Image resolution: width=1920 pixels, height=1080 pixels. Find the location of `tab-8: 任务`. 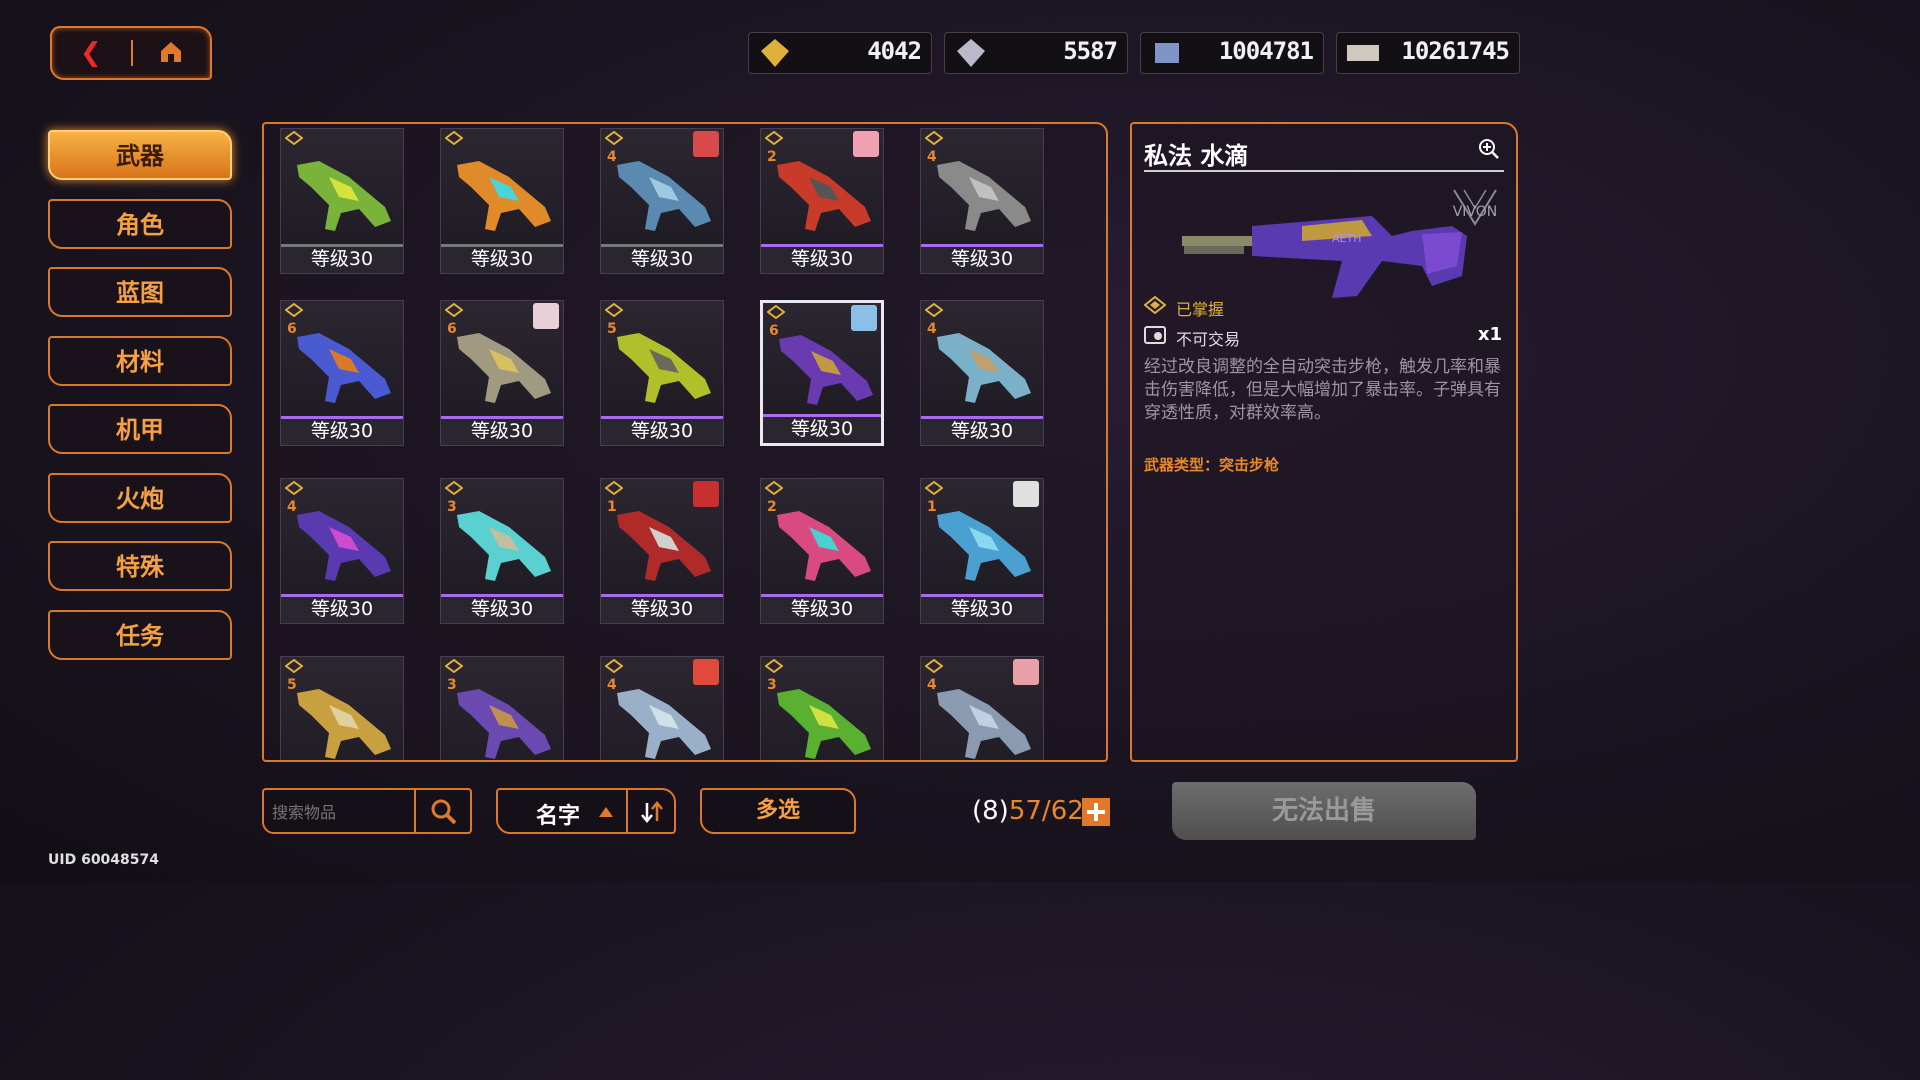

tab-8: 任务 is located at coordinates (140, 634).